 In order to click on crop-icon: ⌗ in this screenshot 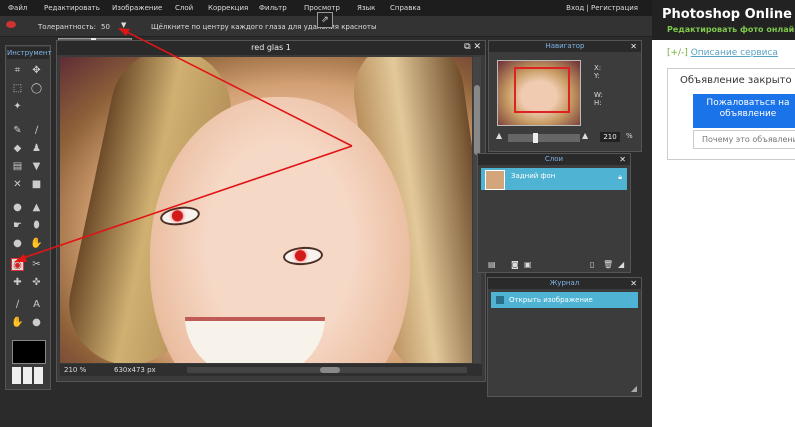, I will do `click(17, 70)`.